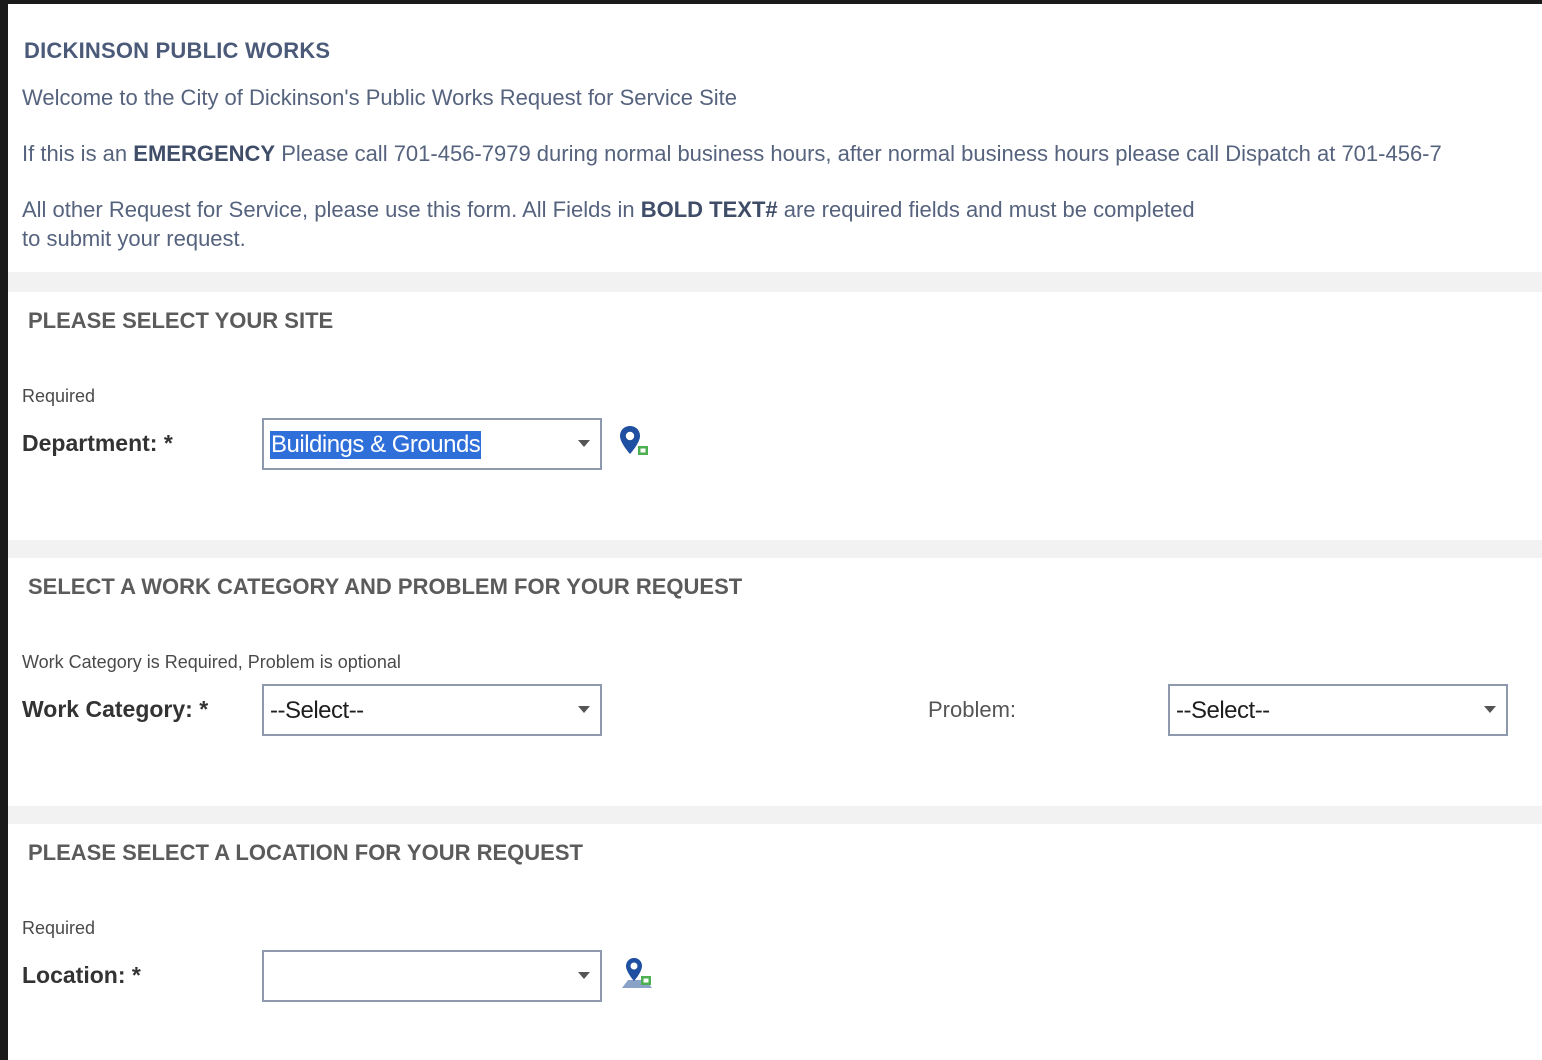 The image size is (1542, 1060). I want to click on page-title: DICKINSON PUBLIC WORKS, so click(177, 50).